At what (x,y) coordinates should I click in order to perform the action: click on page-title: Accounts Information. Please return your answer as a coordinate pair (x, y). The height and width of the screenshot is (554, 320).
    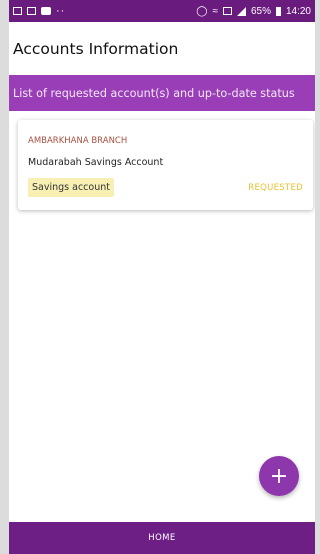
    Looking at the image, I should click on (96, 48).